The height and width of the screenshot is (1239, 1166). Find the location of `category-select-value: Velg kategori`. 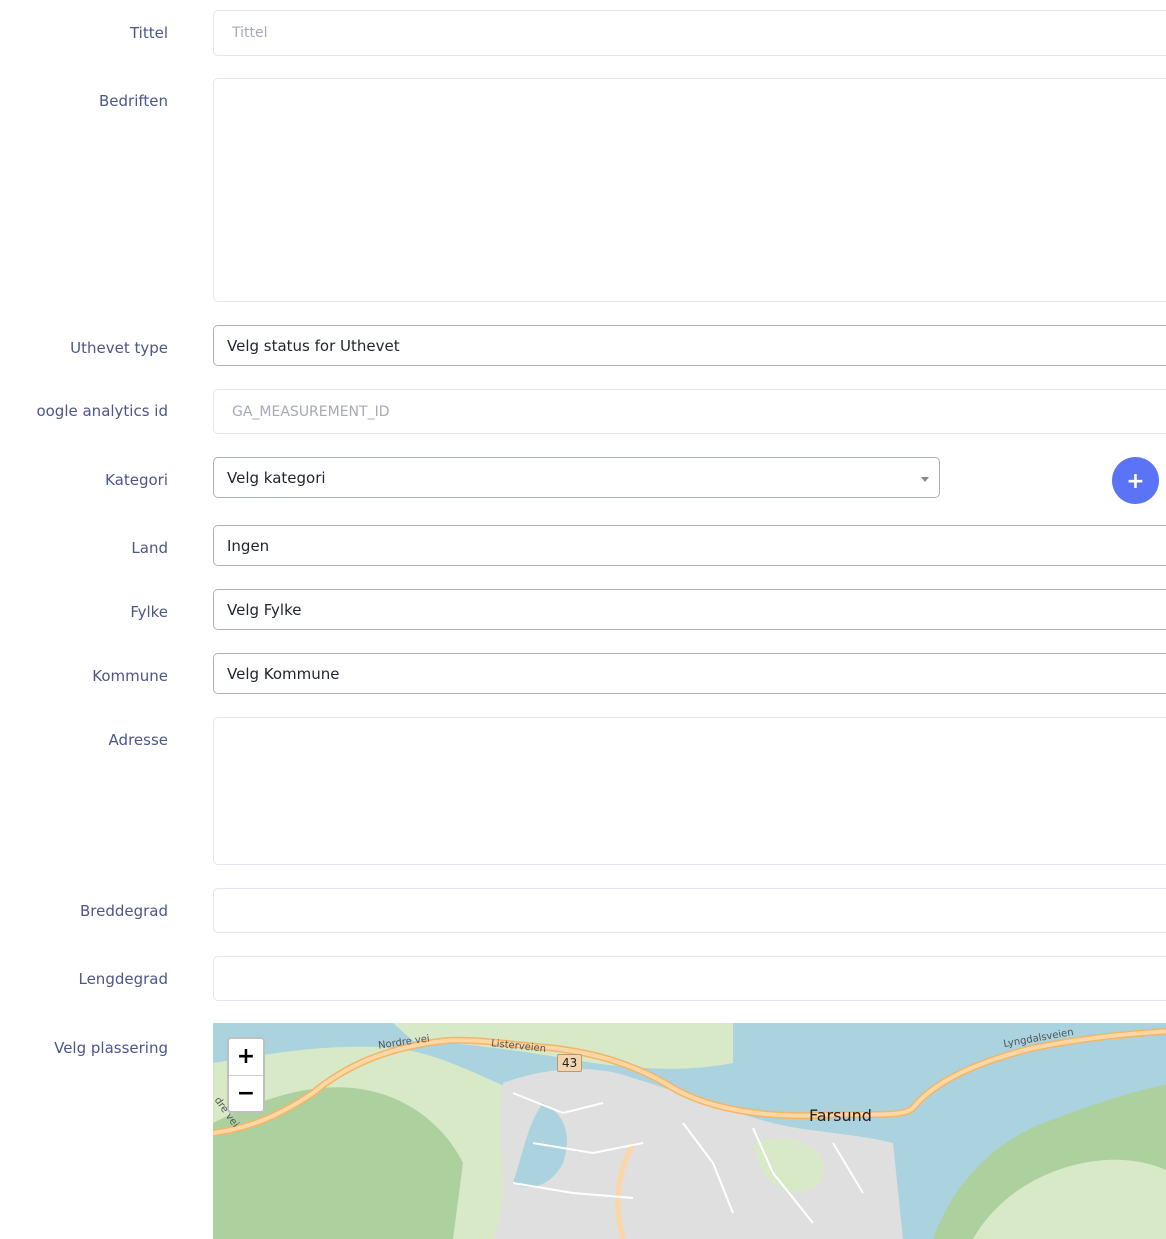

category-select-value: Velg kategori is located at coordinates (276, 477).